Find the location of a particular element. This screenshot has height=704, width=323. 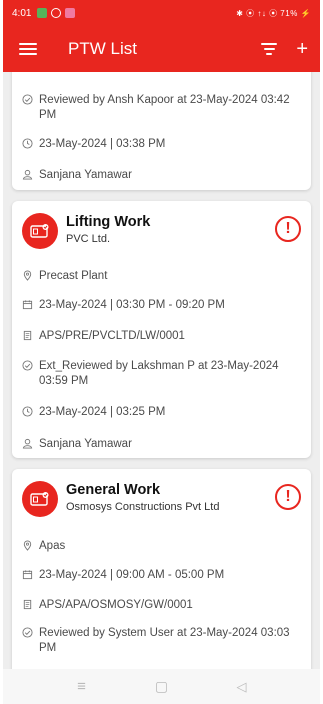

location-text: Precast Plant is located at coordinates (73, 276).